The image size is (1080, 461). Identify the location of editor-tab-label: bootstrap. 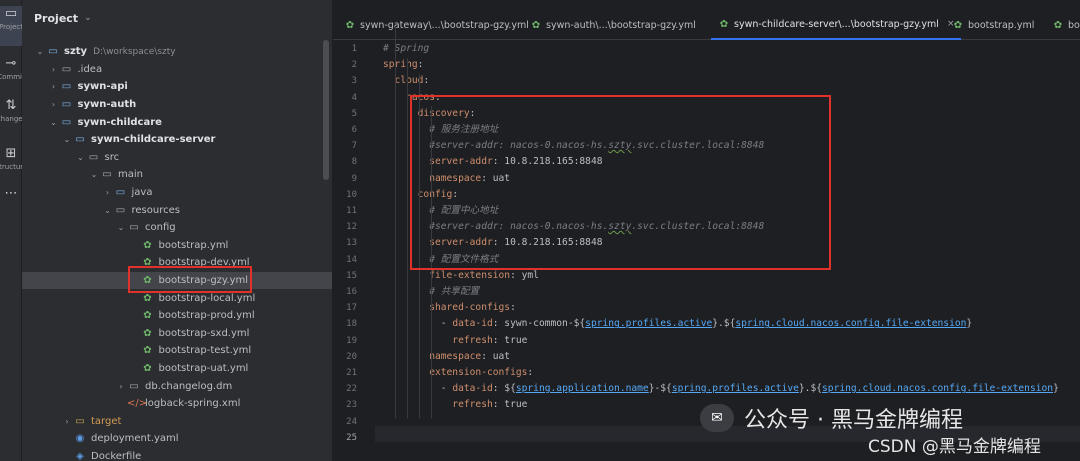
(1074, 25).